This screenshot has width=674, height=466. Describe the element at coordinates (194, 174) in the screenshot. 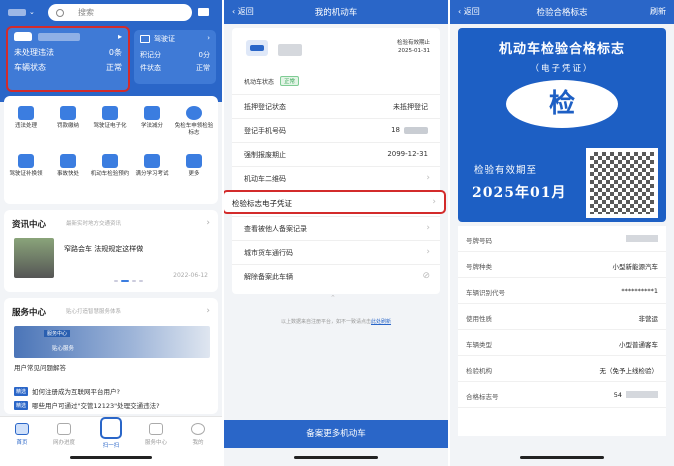

I see `grid-label: 更多` at that location.